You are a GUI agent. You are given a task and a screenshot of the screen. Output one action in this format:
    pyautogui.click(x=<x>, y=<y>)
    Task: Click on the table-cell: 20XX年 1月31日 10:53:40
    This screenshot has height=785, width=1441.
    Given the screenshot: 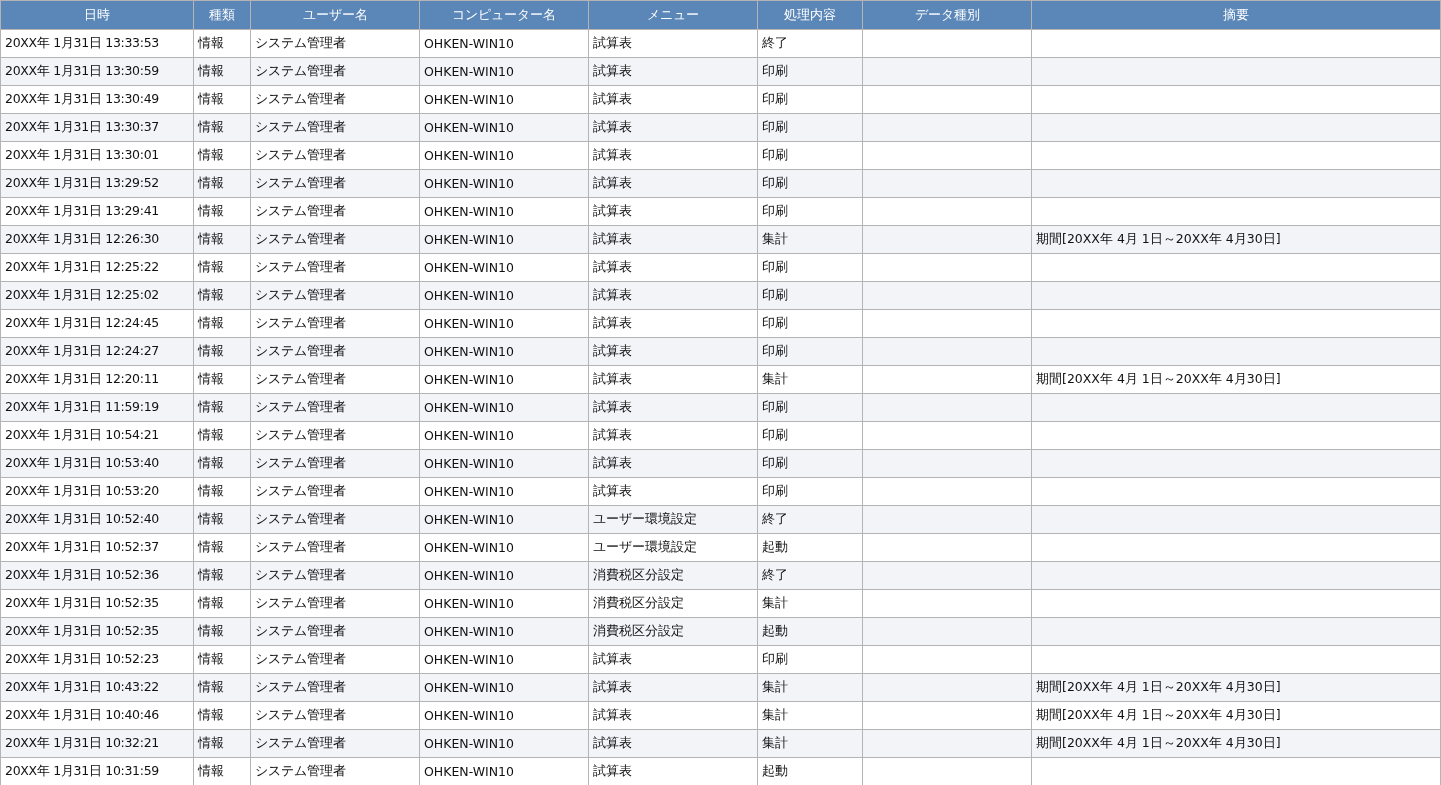 What is the action you would take?
    pyautogui.click(x=97, y=463)
    